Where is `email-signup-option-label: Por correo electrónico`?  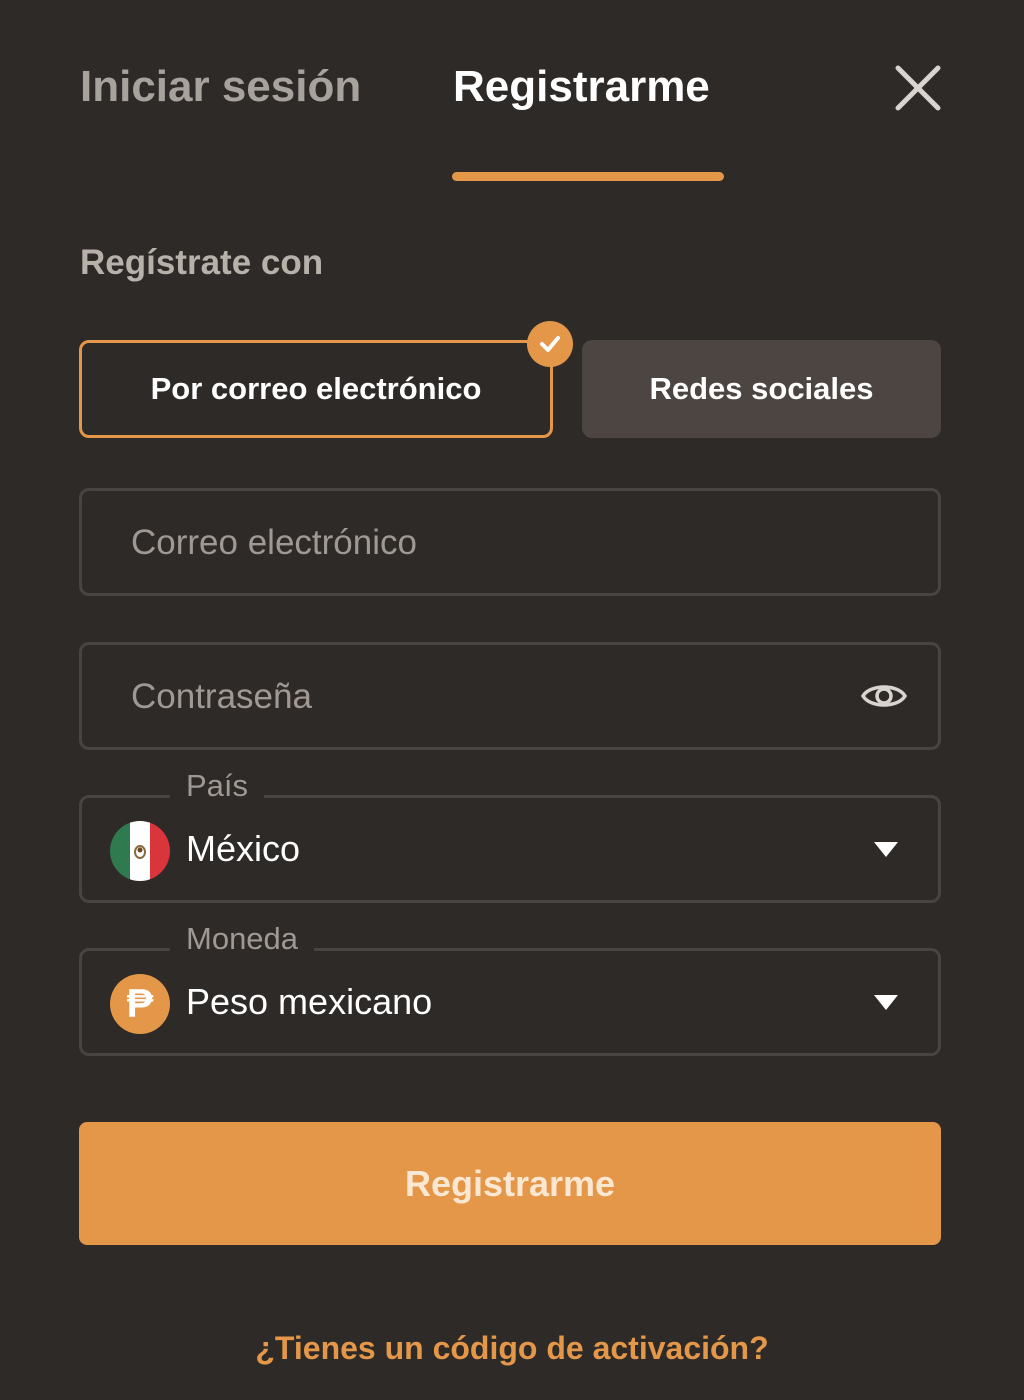 email-signup-option-label: Por correo electrónico is located at coordinates (316, 388).